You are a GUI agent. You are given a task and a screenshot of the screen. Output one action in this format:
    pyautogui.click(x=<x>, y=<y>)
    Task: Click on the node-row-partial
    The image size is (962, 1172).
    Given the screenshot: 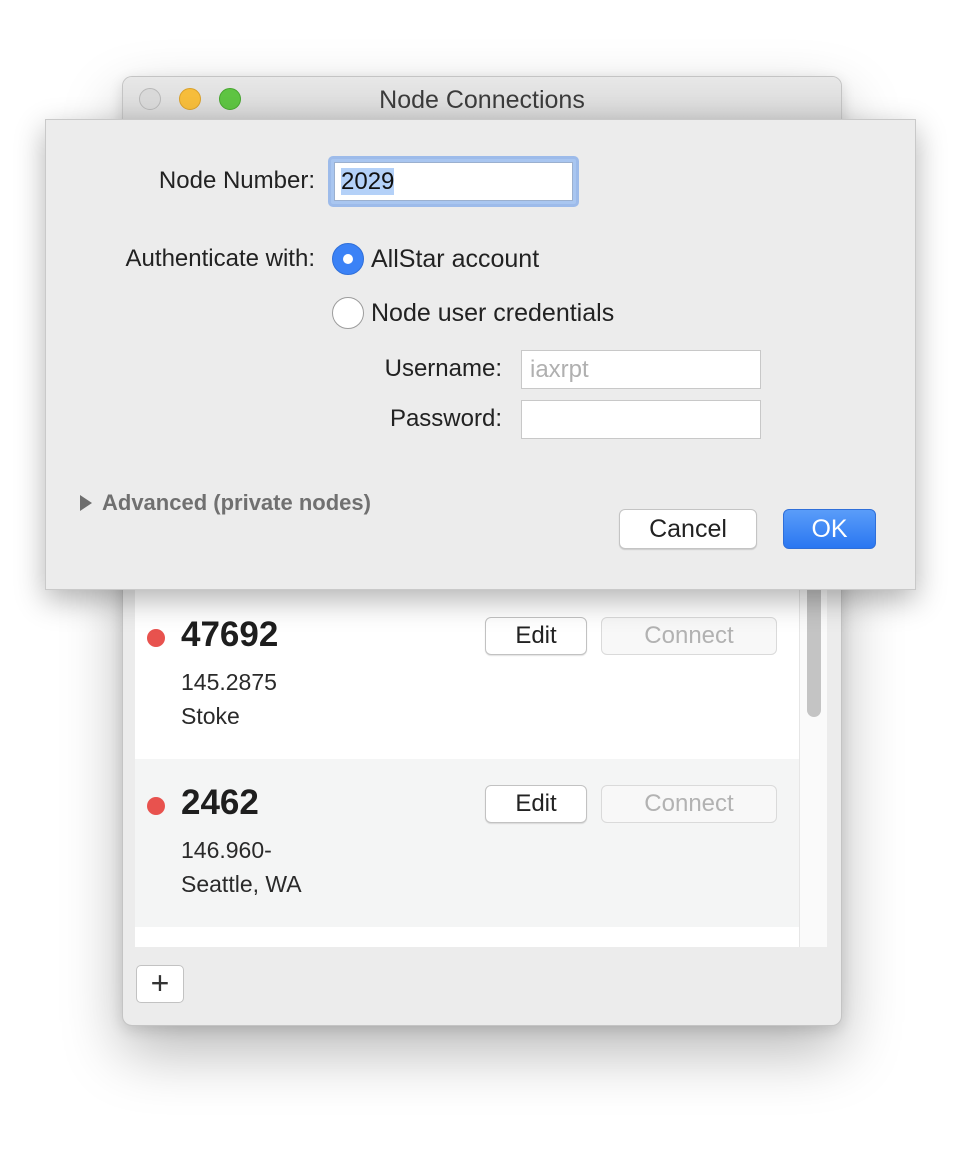 What is the action you would take?
    pyautogui.click(x=467, y=937)
    